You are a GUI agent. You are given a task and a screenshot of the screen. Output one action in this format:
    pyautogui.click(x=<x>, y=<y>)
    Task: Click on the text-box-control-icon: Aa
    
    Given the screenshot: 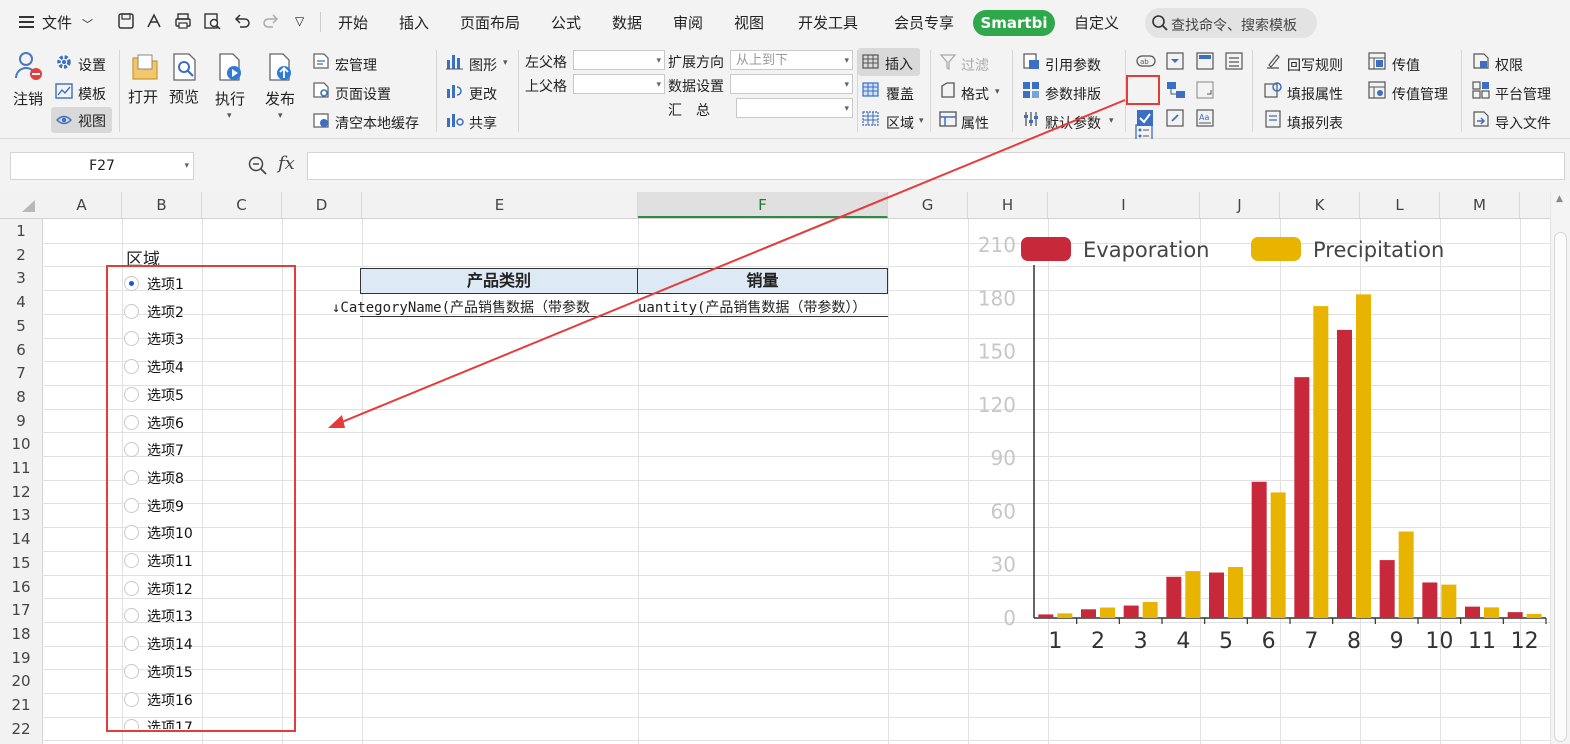 What is the action you would take?
    pyautogui.click(x=1205, y=118)
    